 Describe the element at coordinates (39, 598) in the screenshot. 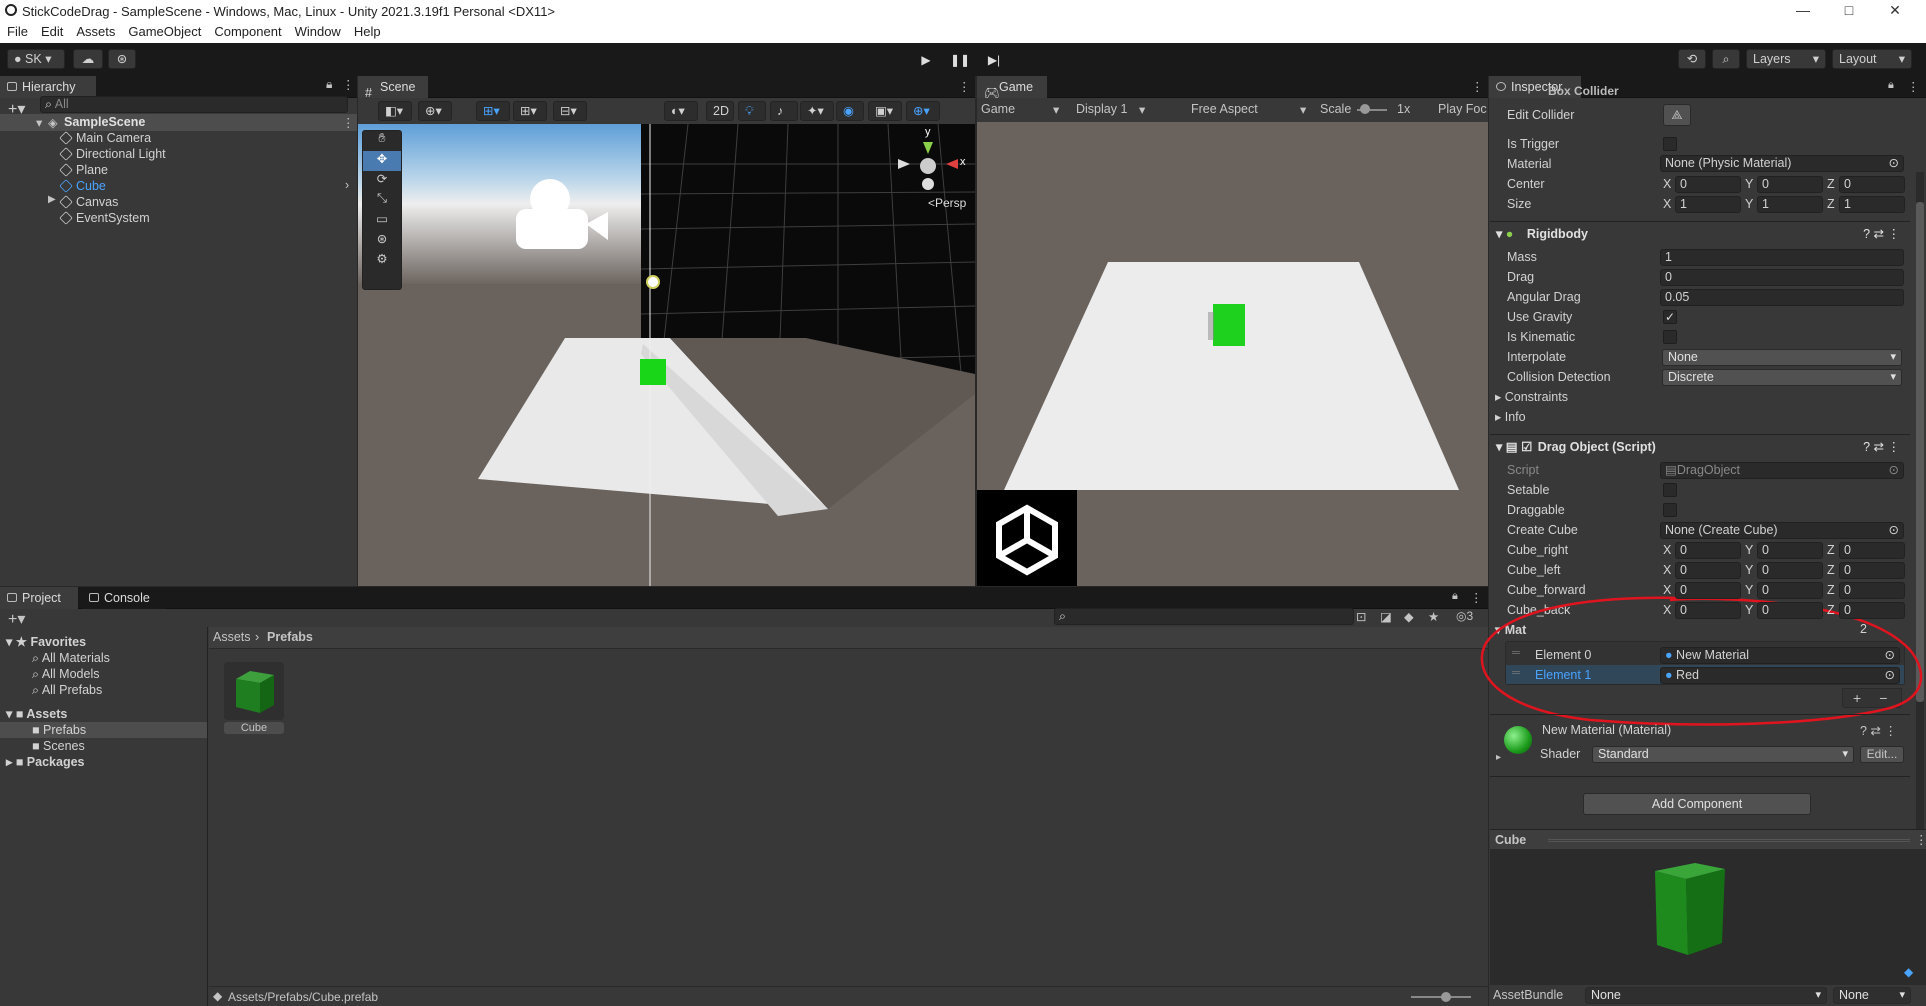

I see `tab-project: Project` at that location.